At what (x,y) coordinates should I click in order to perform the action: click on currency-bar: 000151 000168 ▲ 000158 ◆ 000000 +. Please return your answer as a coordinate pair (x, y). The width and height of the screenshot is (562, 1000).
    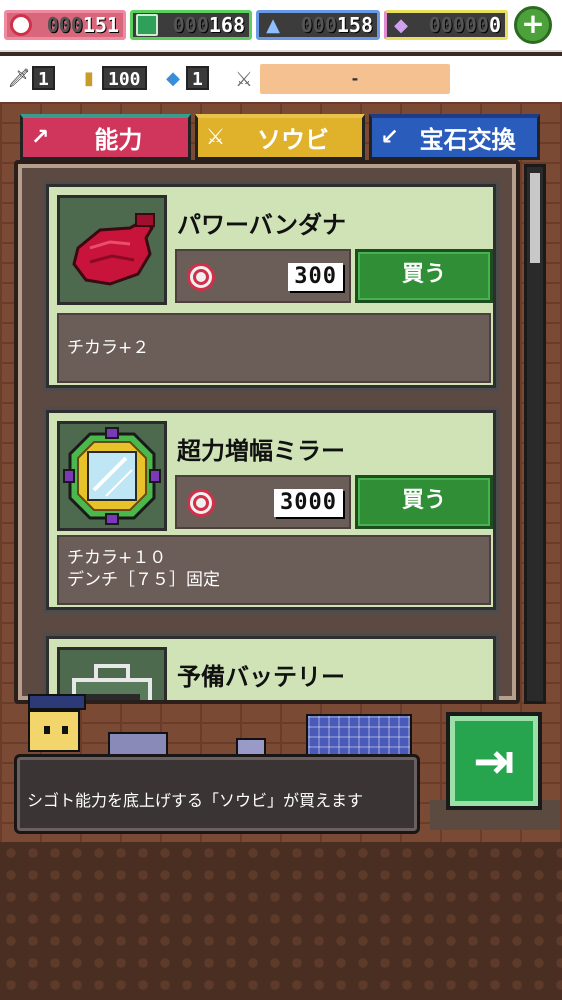
    Looking at the image, I should click on (281, 26).